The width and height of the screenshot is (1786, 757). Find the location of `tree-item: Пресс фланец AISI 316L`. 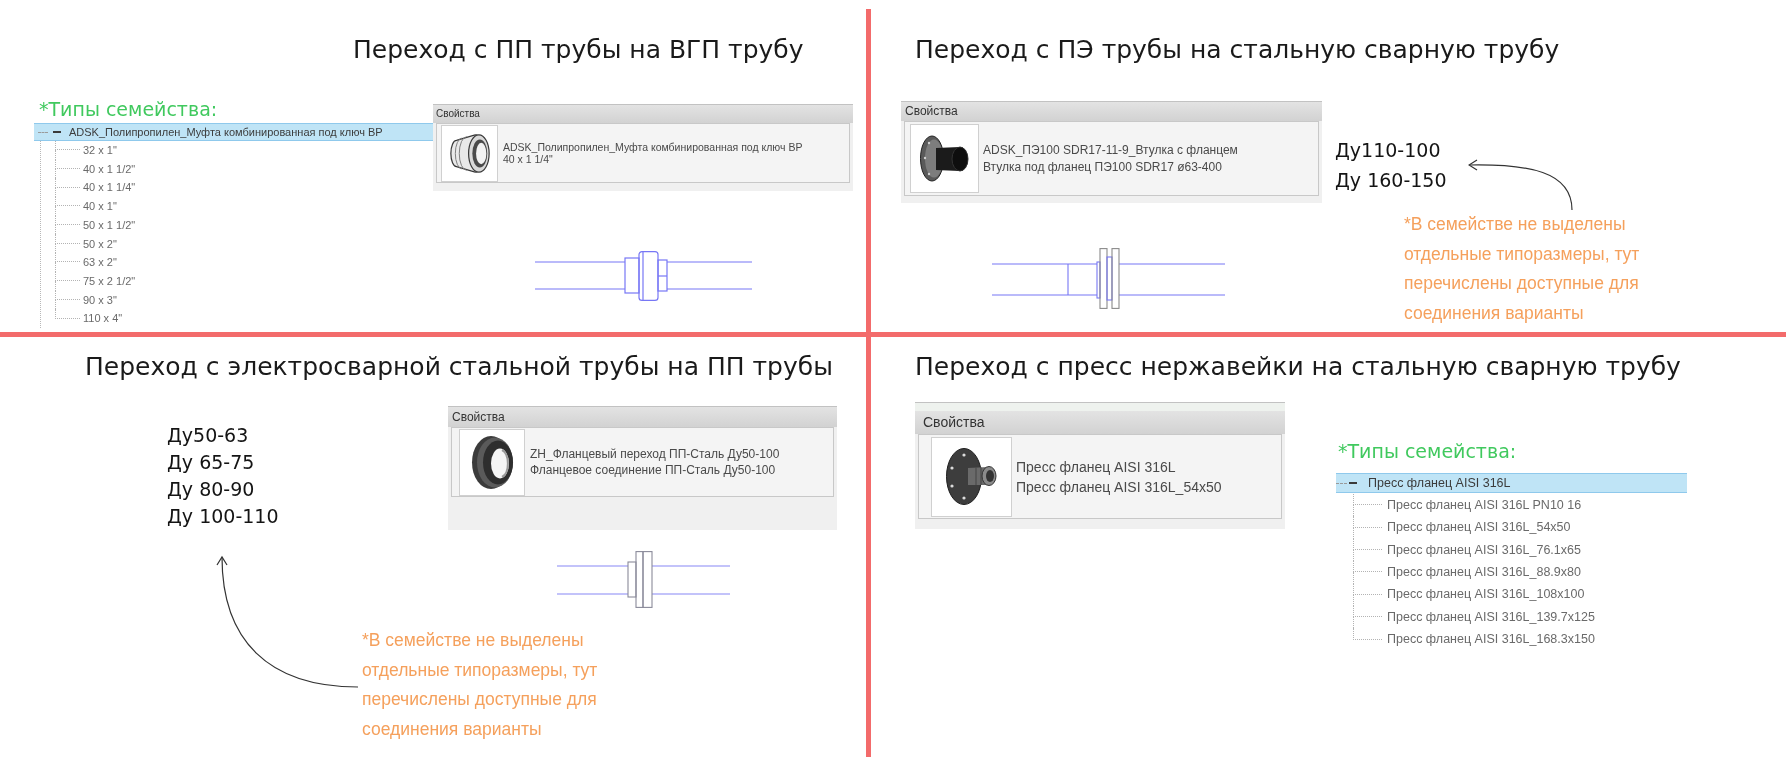

tree-item: Пресс фланец AISI 316L is located at coordinates (1511, 483).